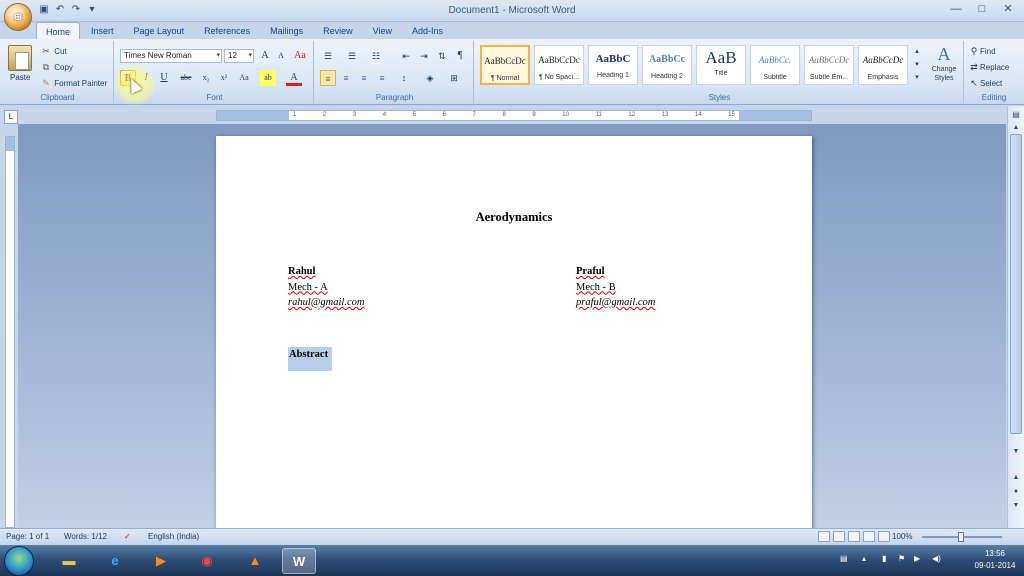  What do you see at coordinates (404, 78) in the screenshot?
I see `line-spacing-icon: ↕` at bounding box center [404, 78].